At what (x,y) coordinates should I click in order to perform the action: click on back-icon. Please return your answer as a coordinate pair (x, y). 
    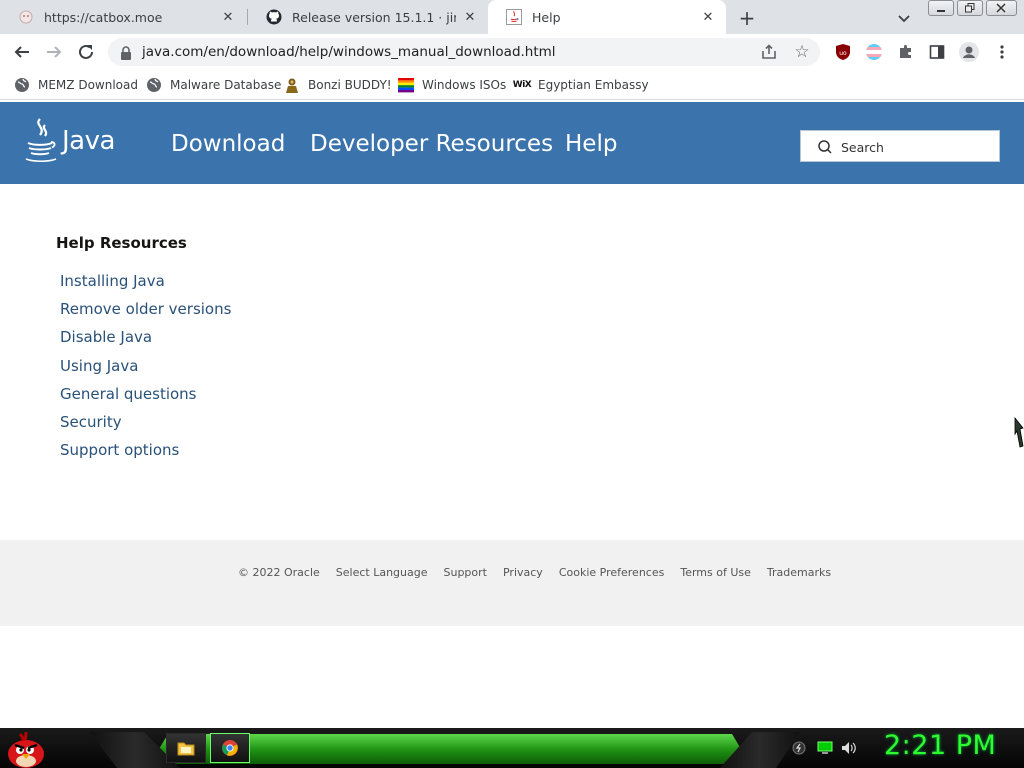
    Looking at the image, I should click on (22, 52).